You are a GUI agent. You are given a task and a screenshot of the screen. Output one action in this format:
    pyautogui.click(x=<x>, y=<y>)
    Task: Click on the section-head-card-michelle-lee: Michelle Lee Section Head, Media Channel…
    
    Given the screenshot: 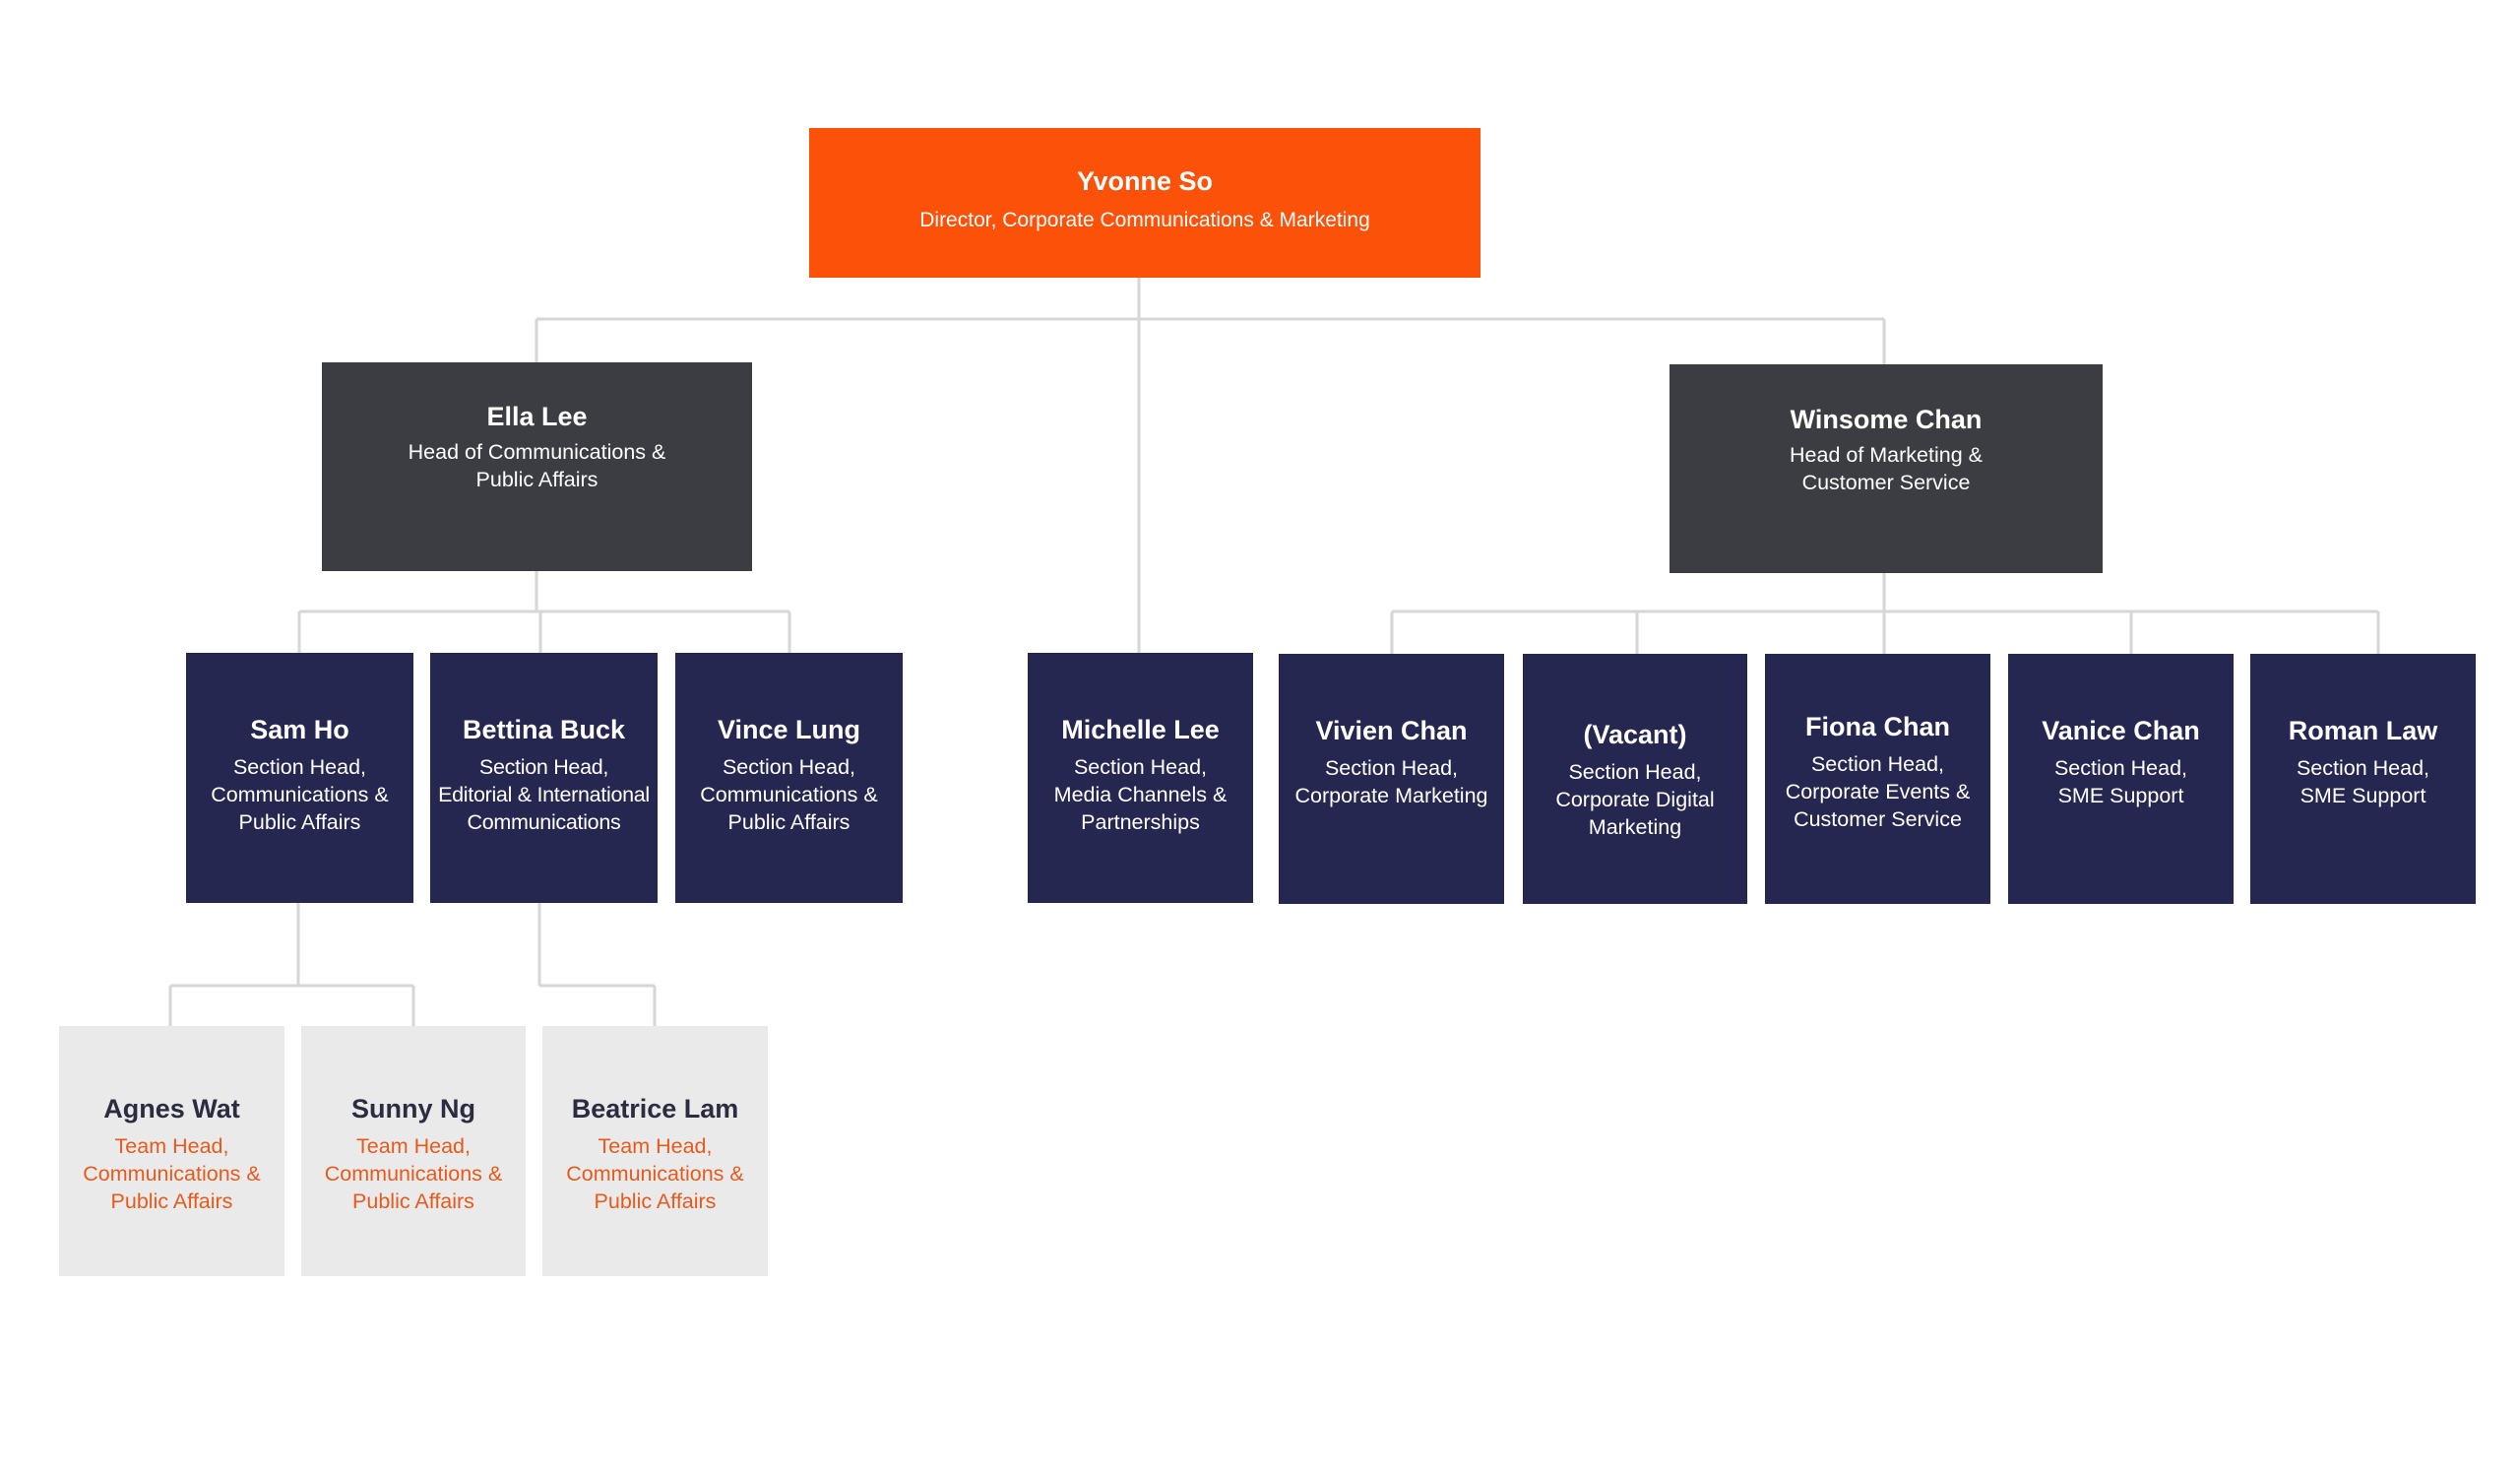 What is the action you would take?
    pyautogui.click(x=1140, y=778)
    